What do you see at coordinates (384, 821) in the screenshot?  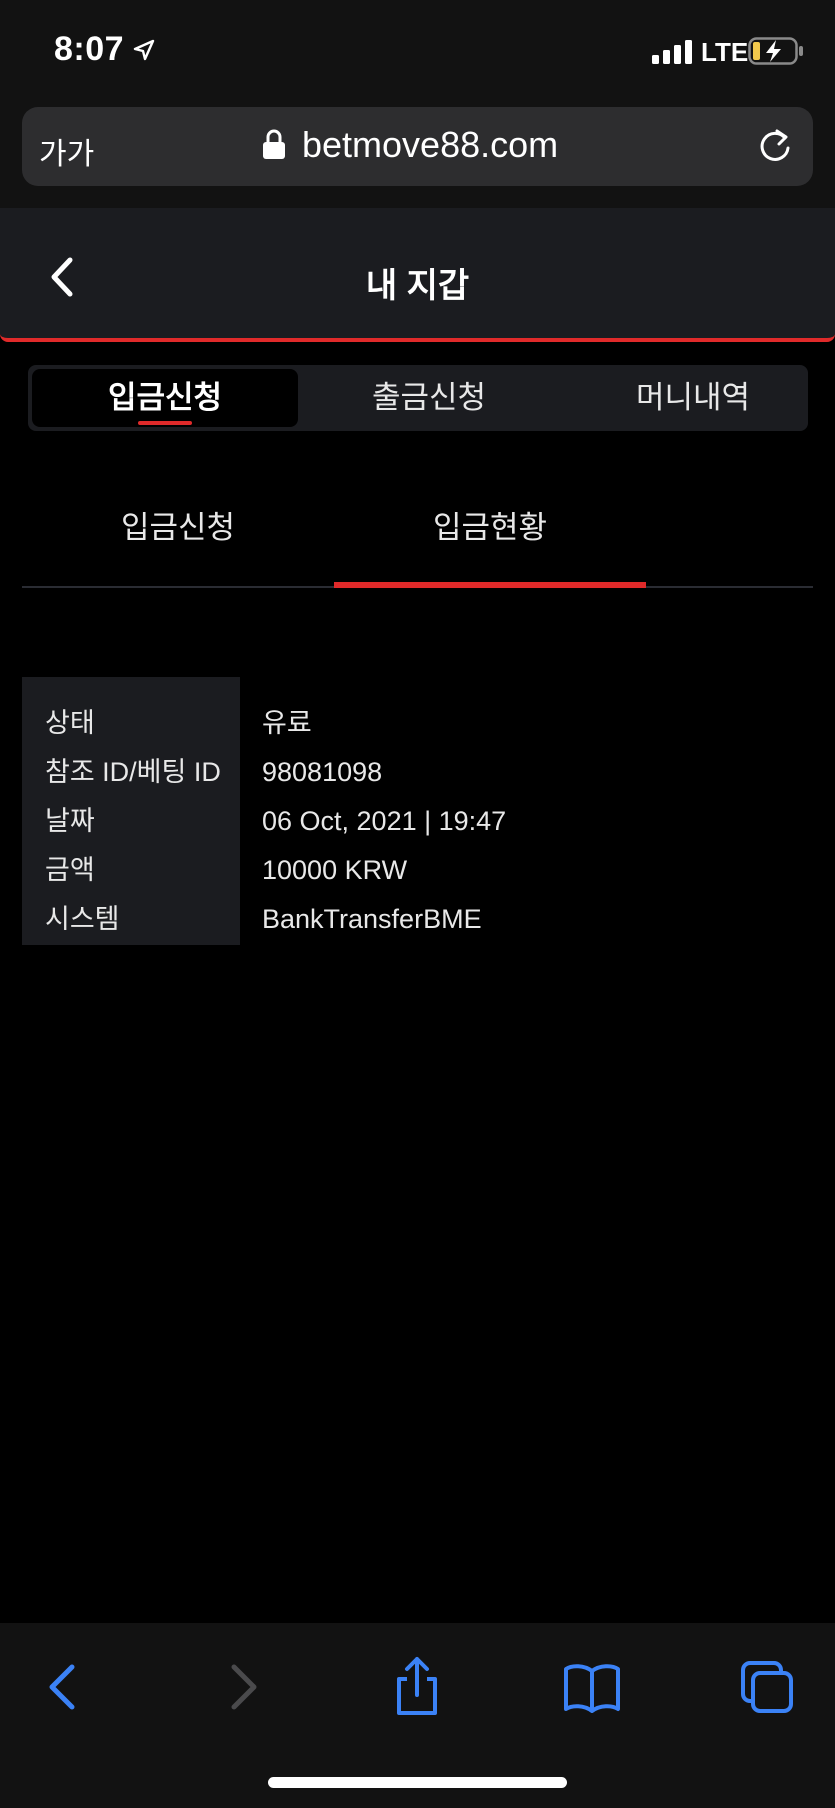 I see `detail-value-date: 06 Oct, 2021 | 19:47` at bounding box center [384, 821].